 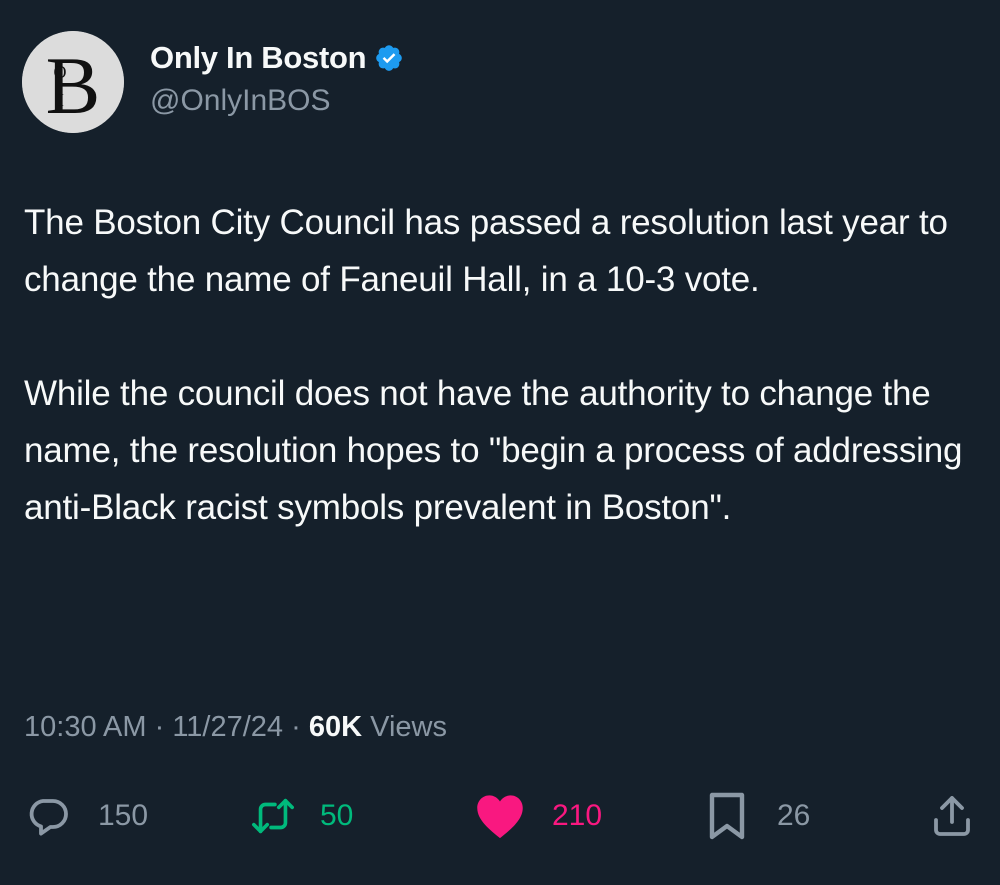 I want to click on retweet-icon, so click(x=273, y=816).